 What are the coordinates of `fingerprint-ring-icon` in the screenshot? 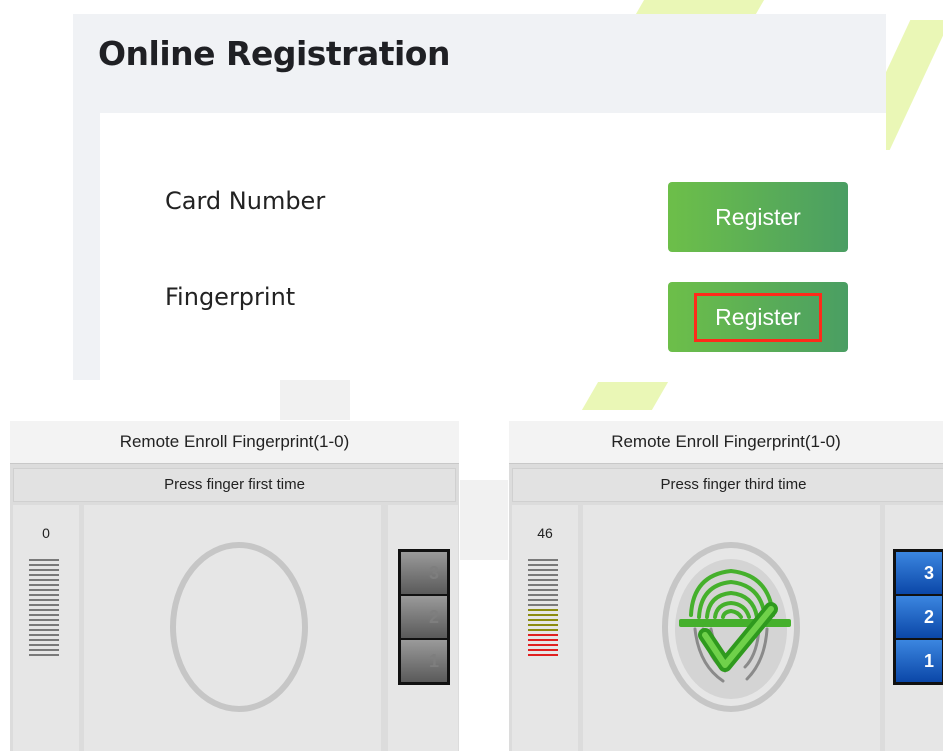 It's located at (239, 627).